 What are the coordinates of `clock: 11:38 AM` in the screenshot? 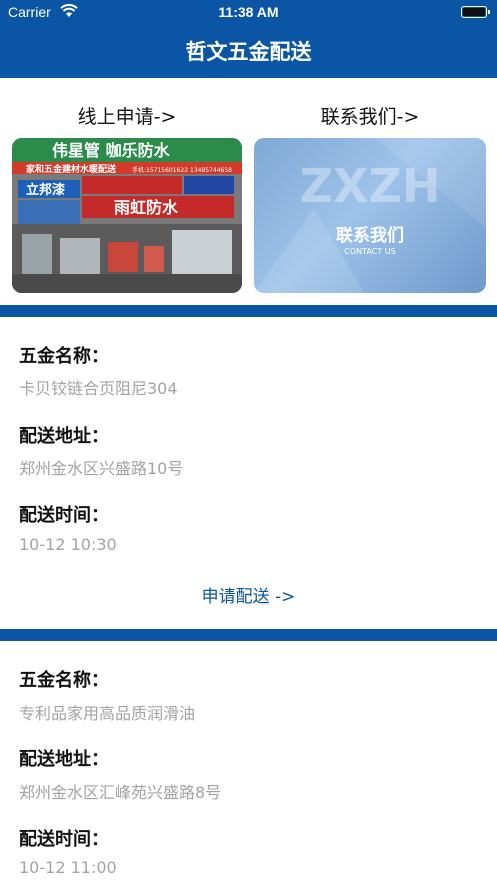 It's located at (248, 12).